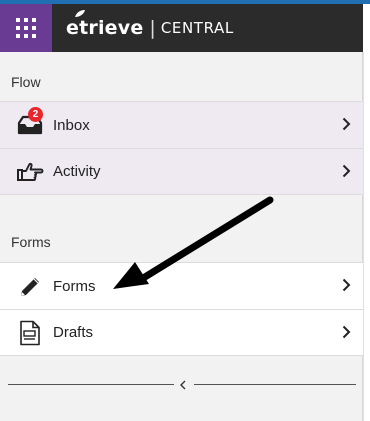 This screenshot has width=370, height=421. I want to click on inbox-count-badge: 2, so click(35, 114).